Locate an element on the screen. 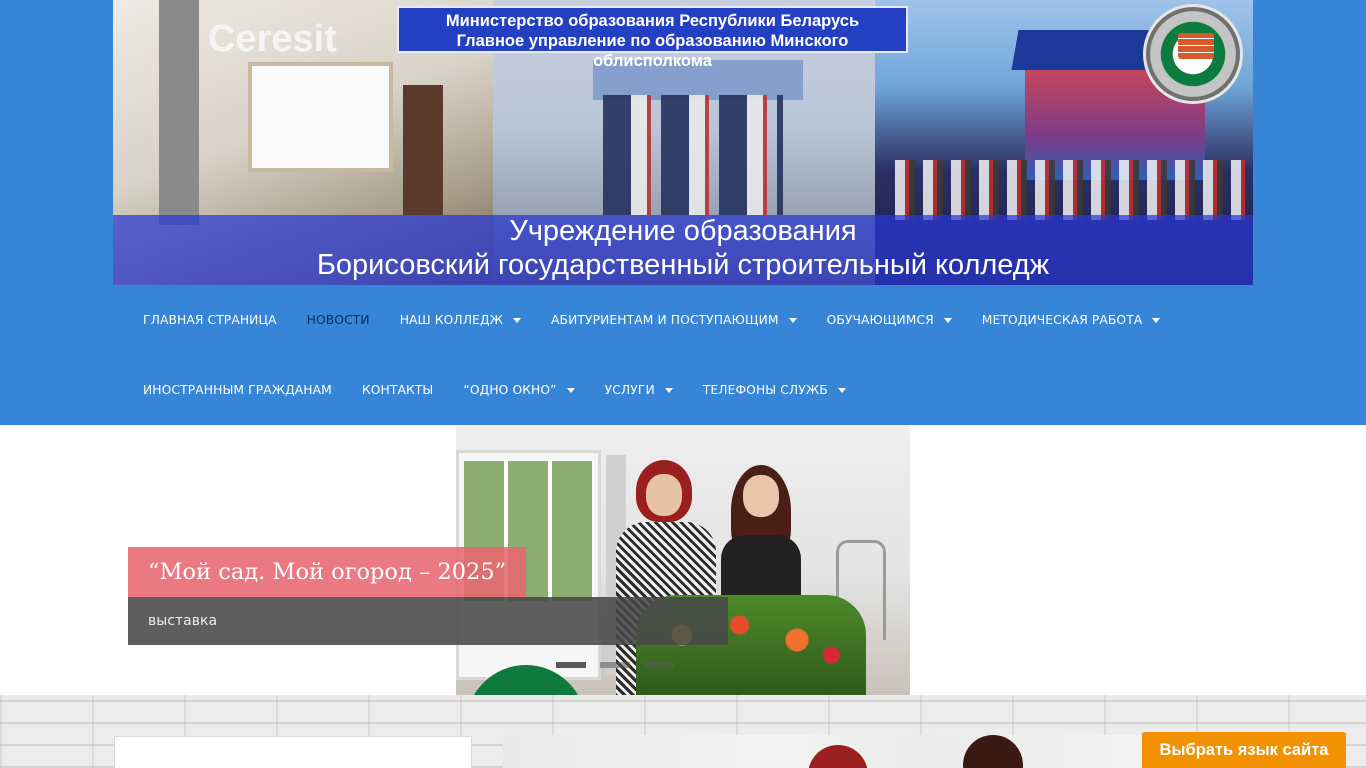 The height and width of the screenshot is (768, 1366). nav-item-label: ИНОСТРАННЫМ ГРАЖДАНАМ is located at coordinates (237, 390).